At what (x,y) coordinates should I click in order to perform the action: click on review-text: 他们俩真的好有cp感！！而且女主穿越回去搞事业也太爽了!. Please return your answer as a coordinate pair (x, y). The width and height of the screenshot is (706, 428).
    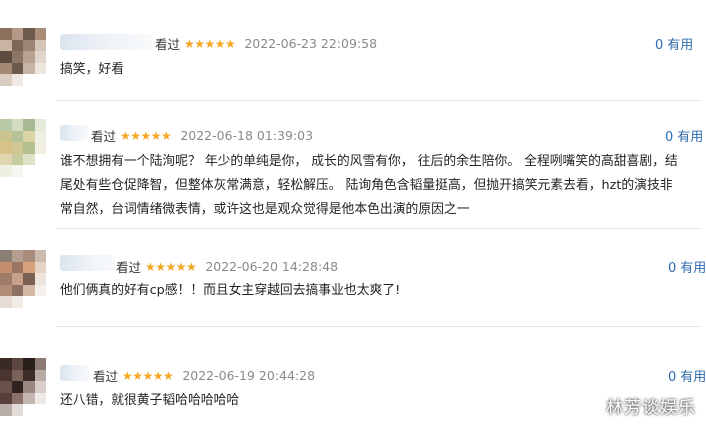
    Looking at the image, I should click on (230, 290).